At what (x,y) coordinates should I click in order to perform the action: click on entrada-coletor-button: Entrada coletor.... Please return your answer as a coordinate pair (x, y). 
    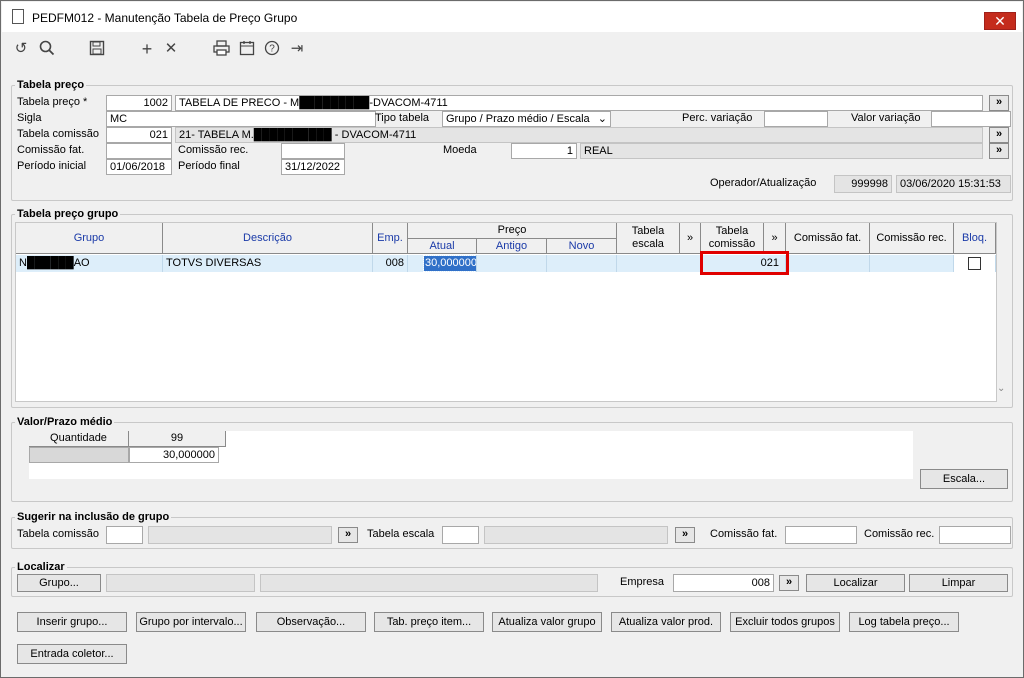
    Looking at the image, I should click on (72, 654).